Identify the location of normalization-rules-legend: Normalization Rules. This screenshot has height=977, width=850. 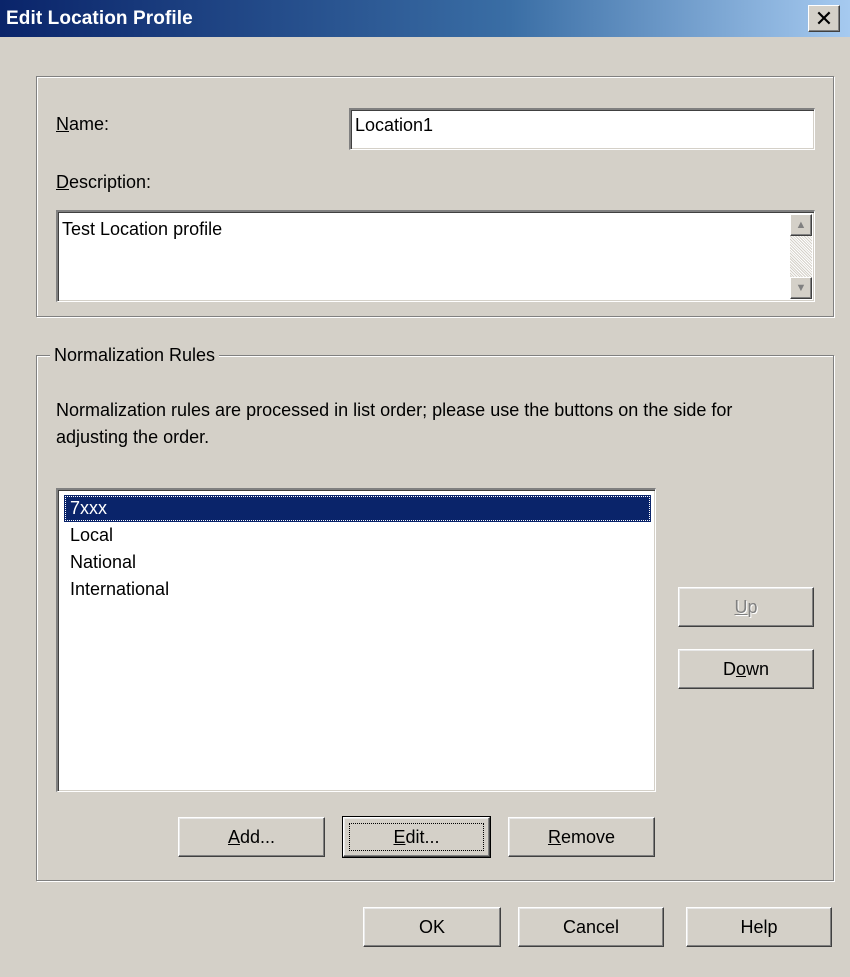
(135, 355).